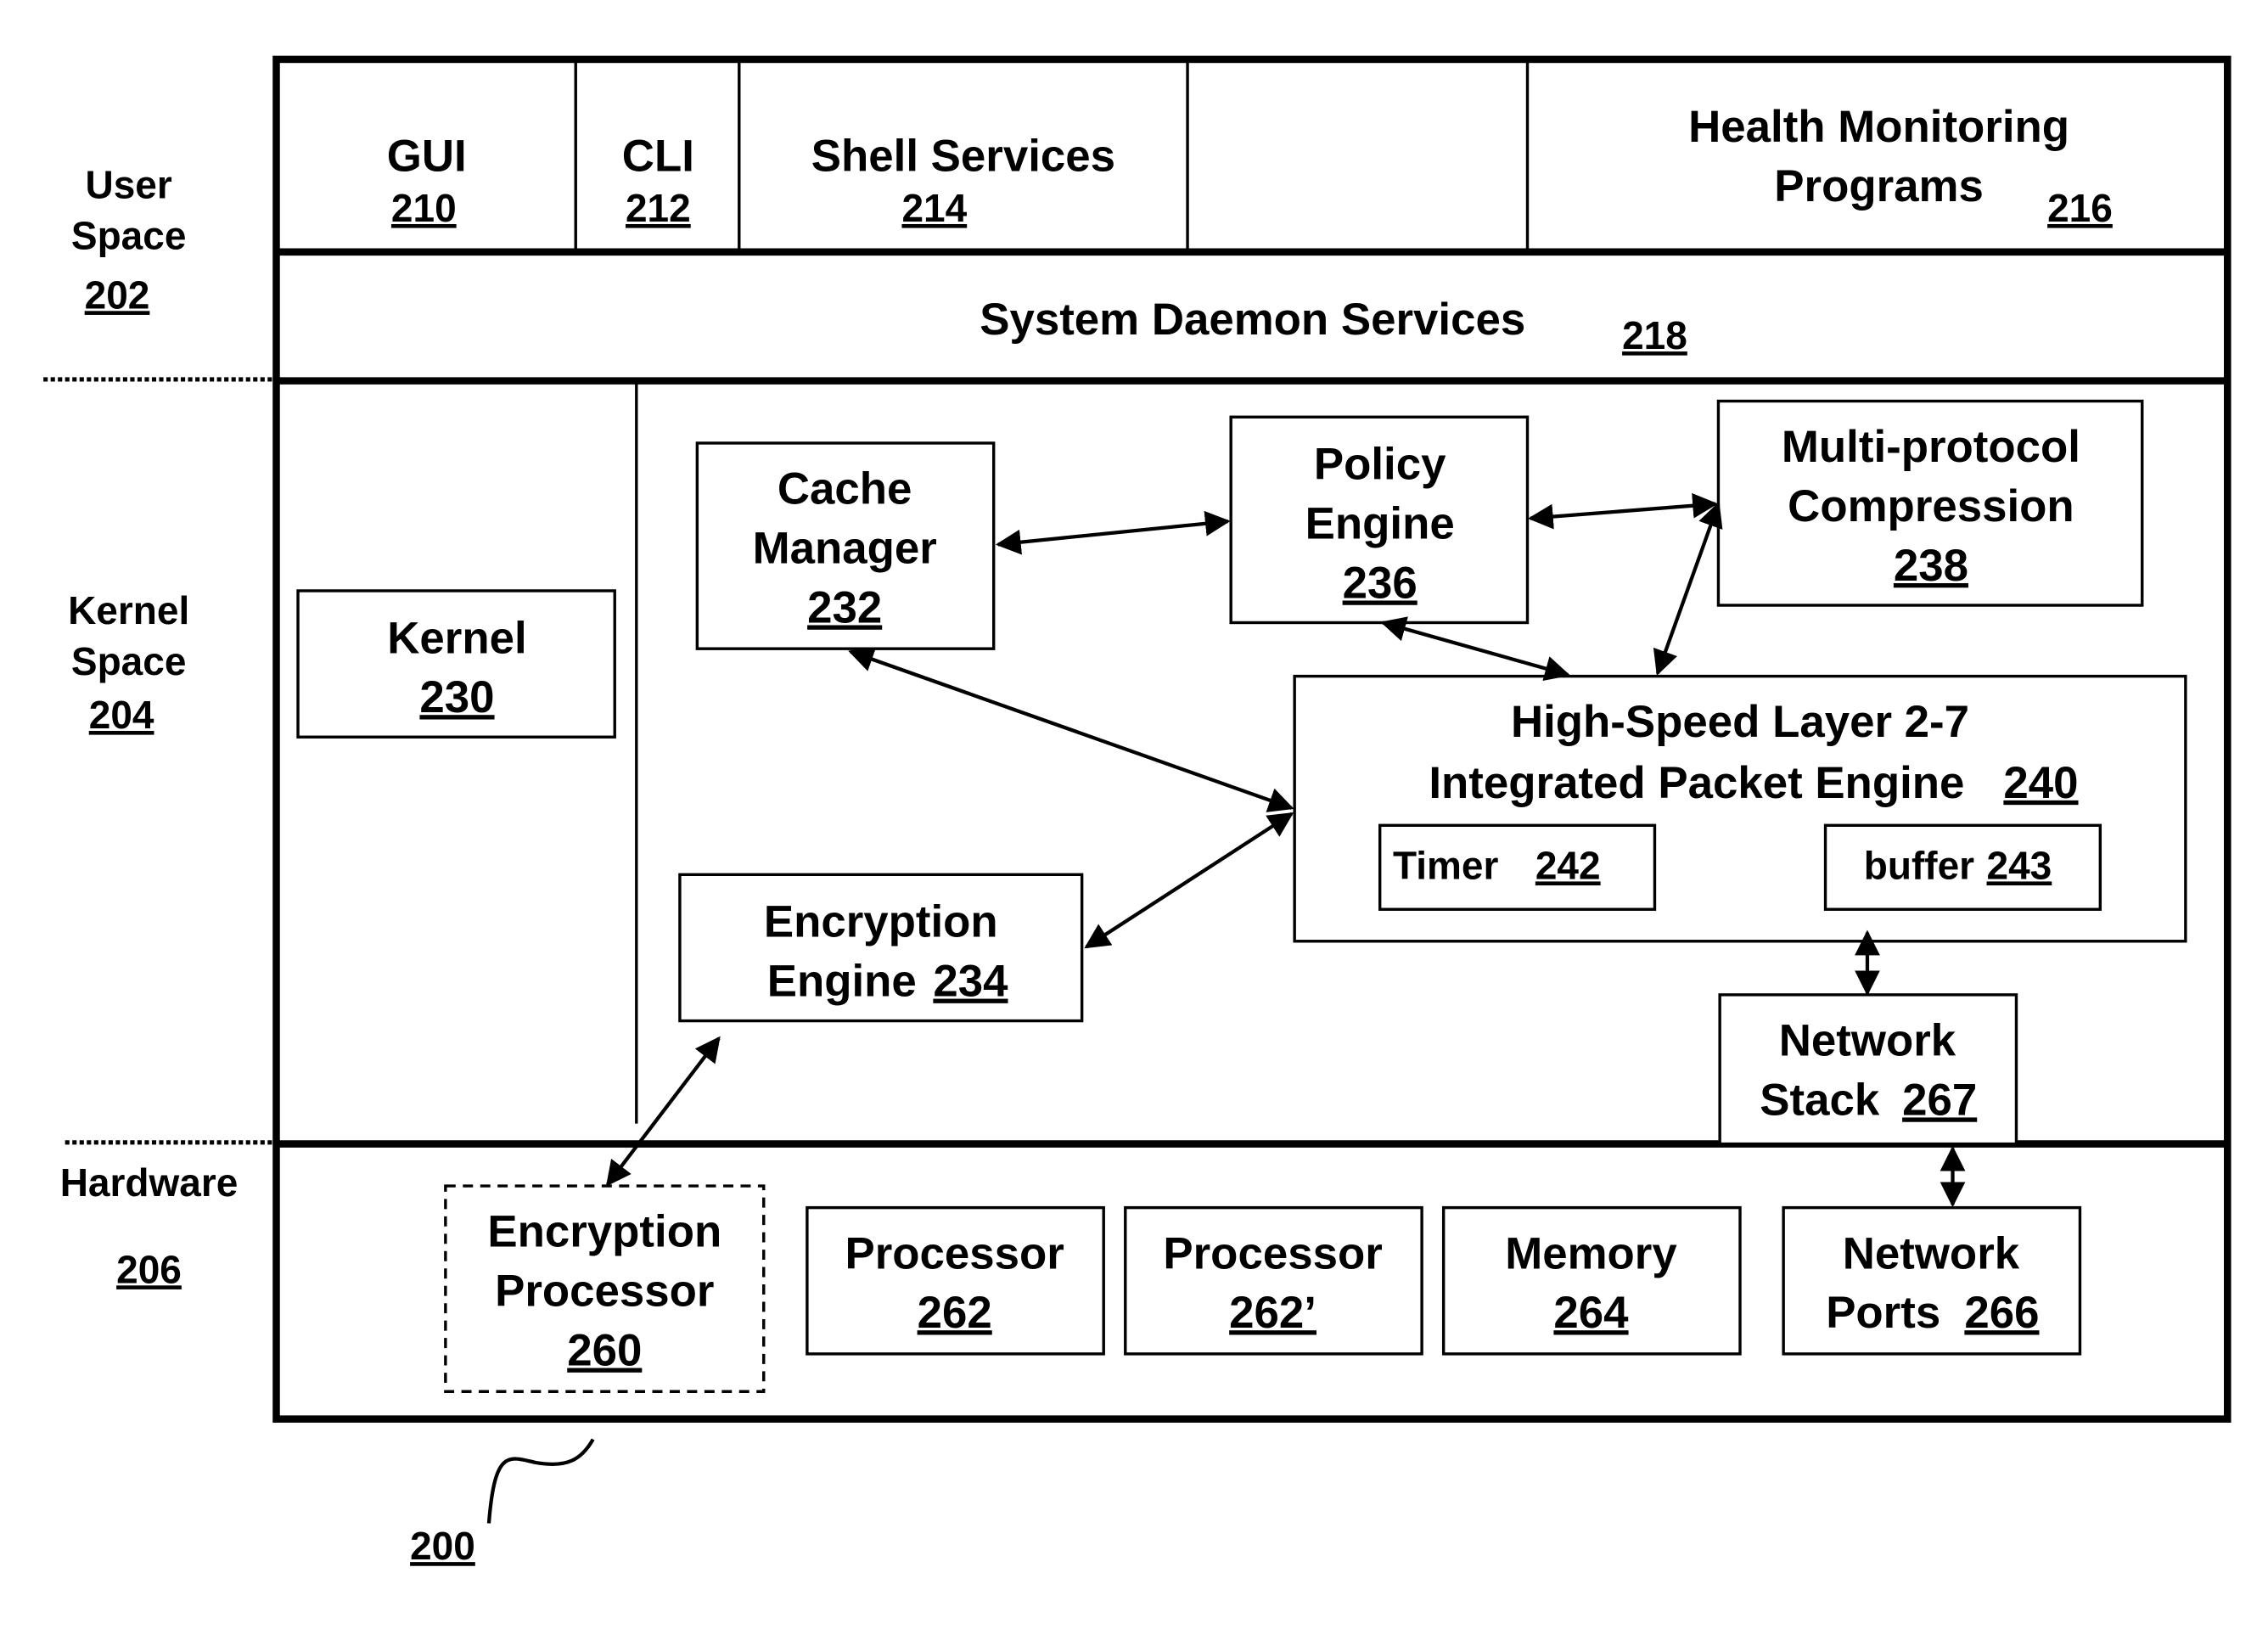 Image resolution: width=2268 pixels, height=1629 pixels. Describe the element at coordinates (954, 1253) in the screenshot. I see `processor-262-label: Processor` at that location.